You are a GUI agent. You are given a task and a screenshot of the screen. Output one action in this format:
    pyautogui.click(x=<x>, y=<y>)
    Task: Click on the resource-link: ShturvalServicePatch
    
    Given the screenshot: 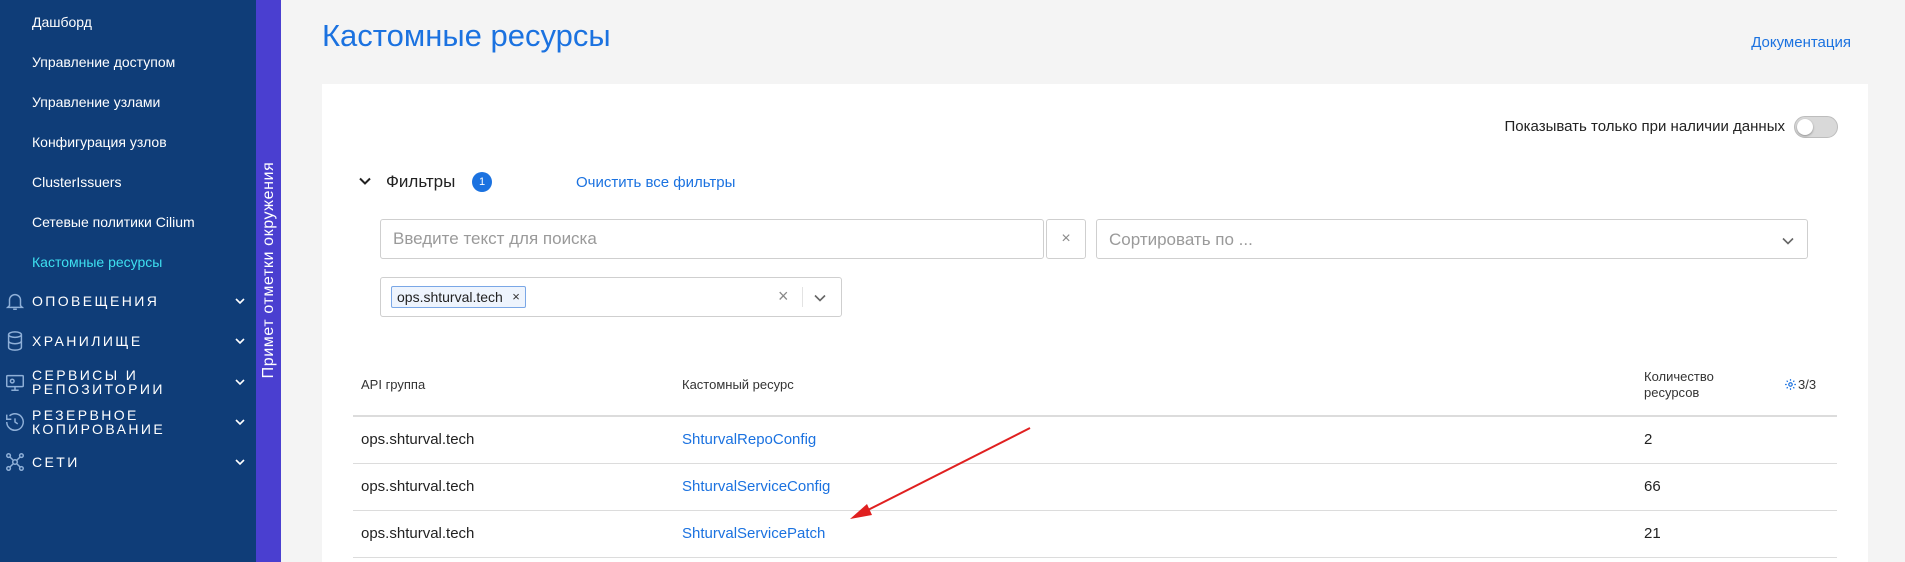 What is the action you would take?
    pyautogui.click(x=753, y=533)
    